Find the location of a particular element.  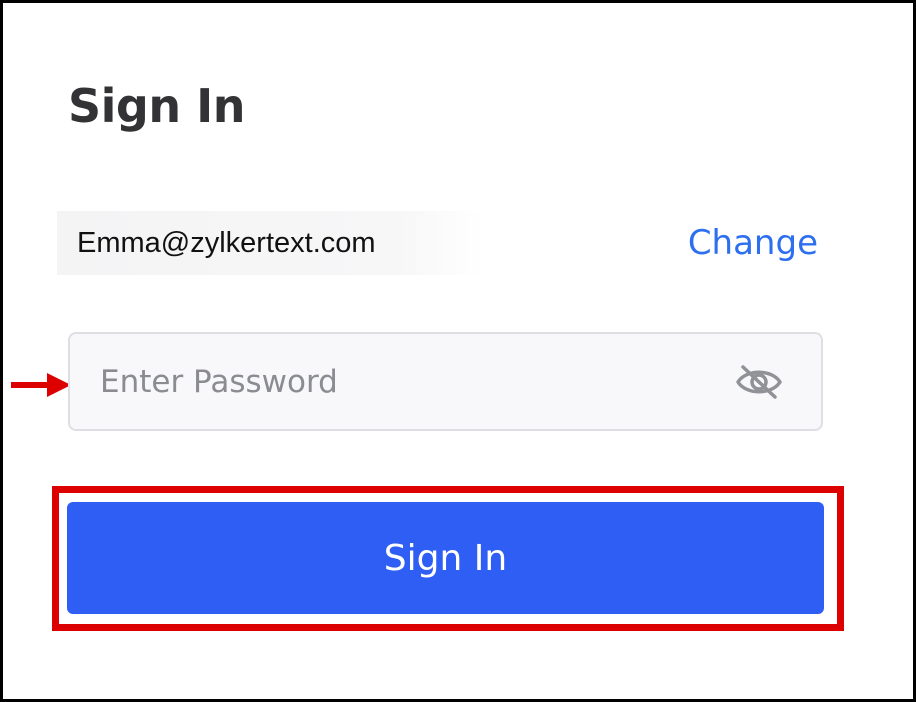

account-email: Emma@zylkertext.com is located at coordinates (226, 242).